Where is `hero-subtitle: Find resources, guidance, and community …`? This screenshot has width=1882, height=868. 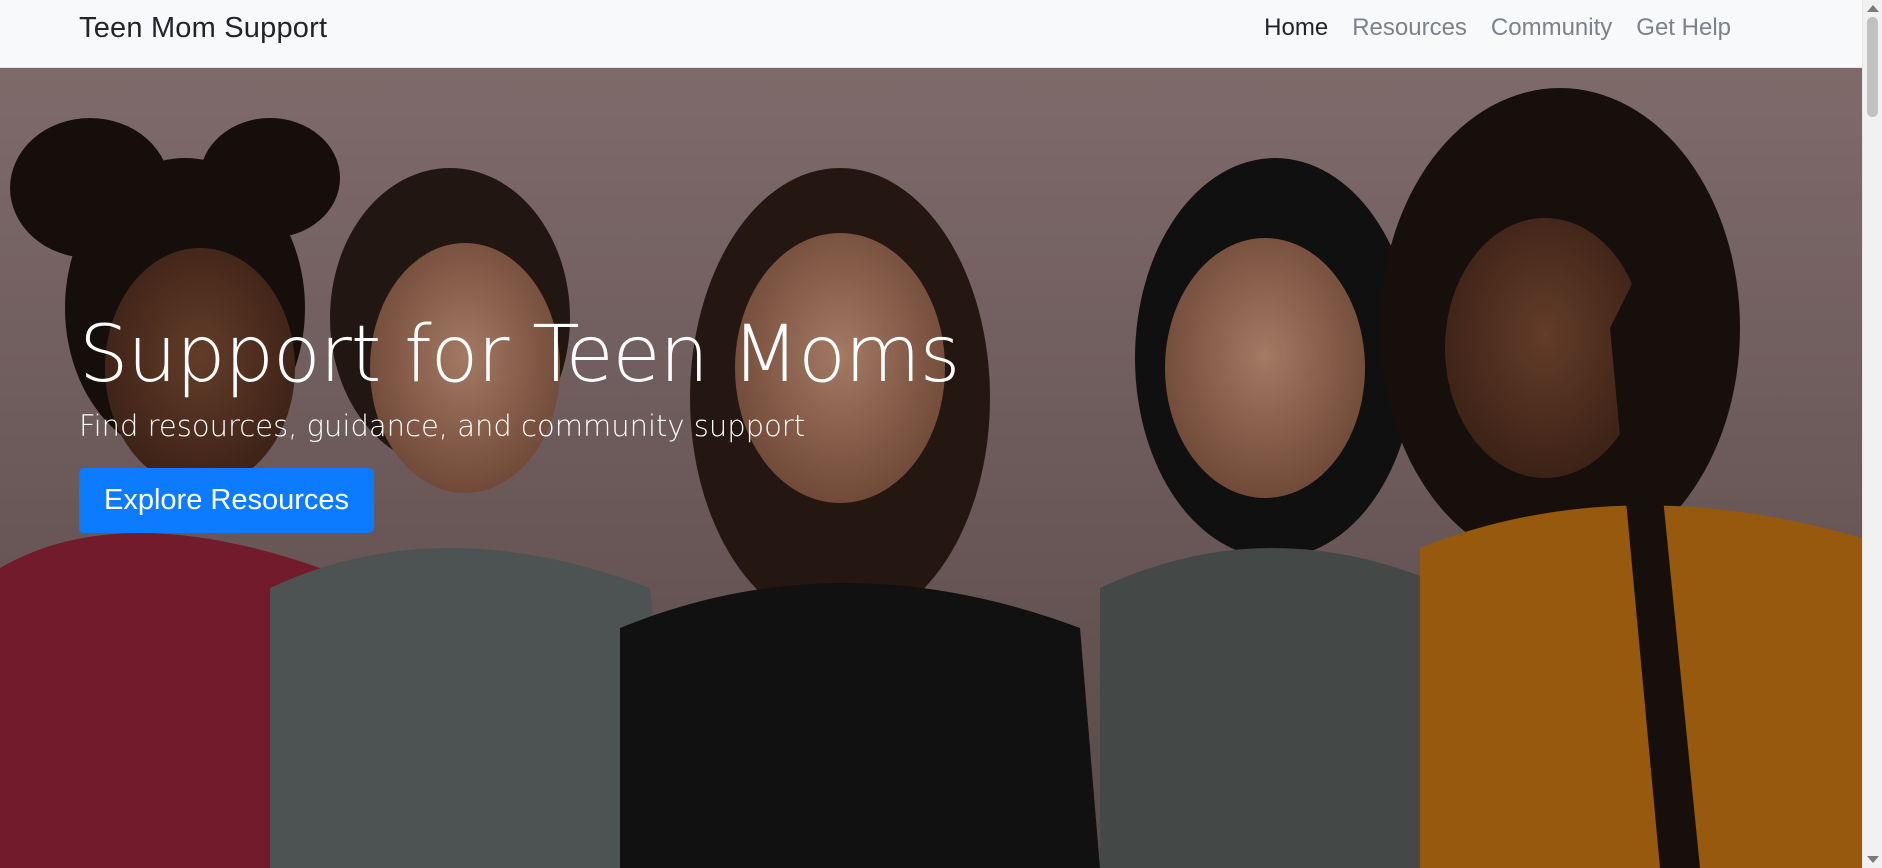 hero-subtitle: Find resources, guidance, and community … is located at coordinates (442, 425).